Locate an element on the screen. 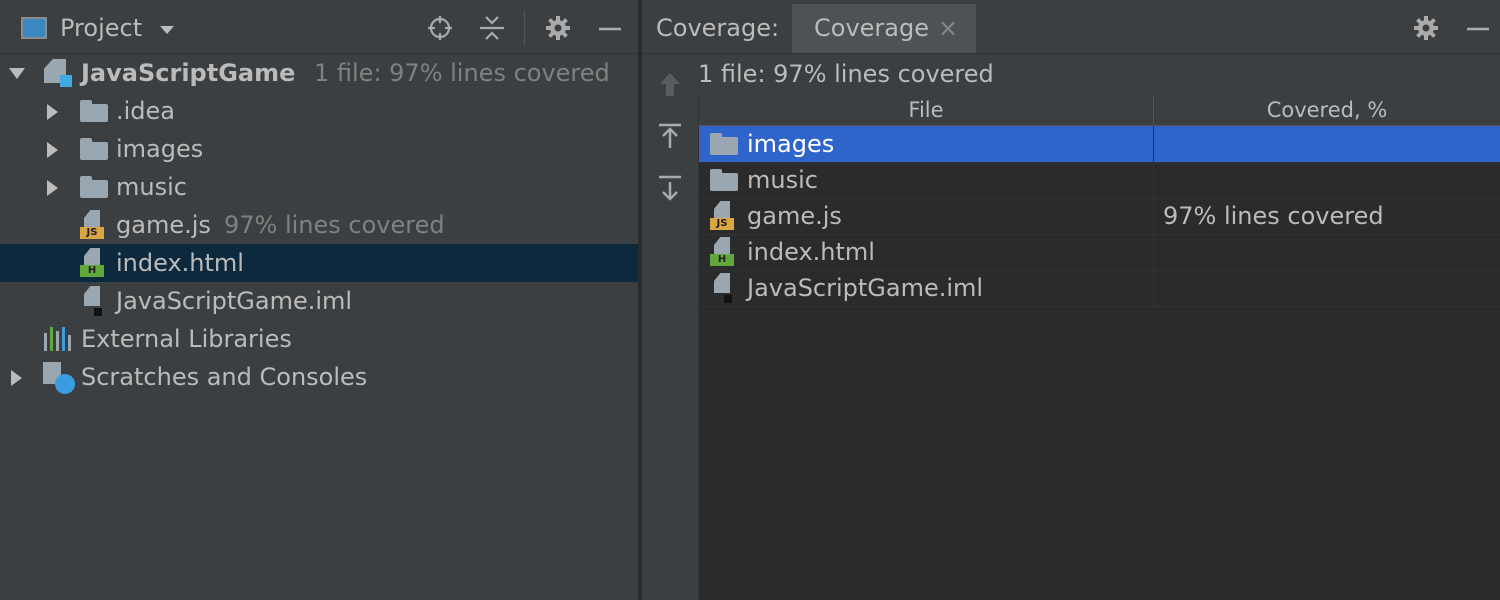 This screenshot has width=1500, height=600. close-icon: × is located at coordinates (948, 28).